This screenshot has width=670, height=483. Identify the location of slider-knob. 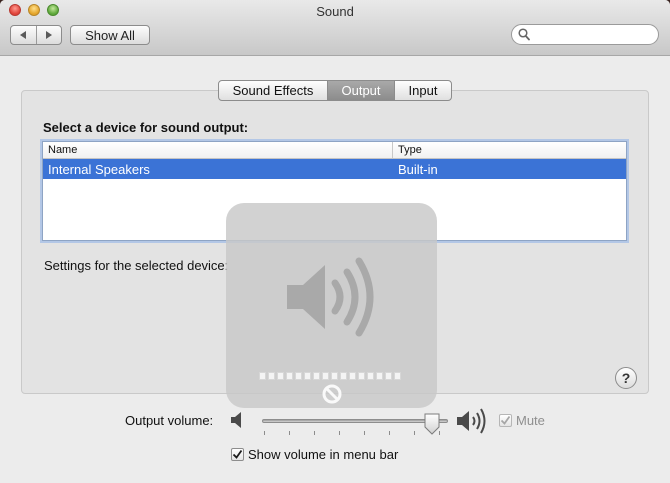
(432, 424).